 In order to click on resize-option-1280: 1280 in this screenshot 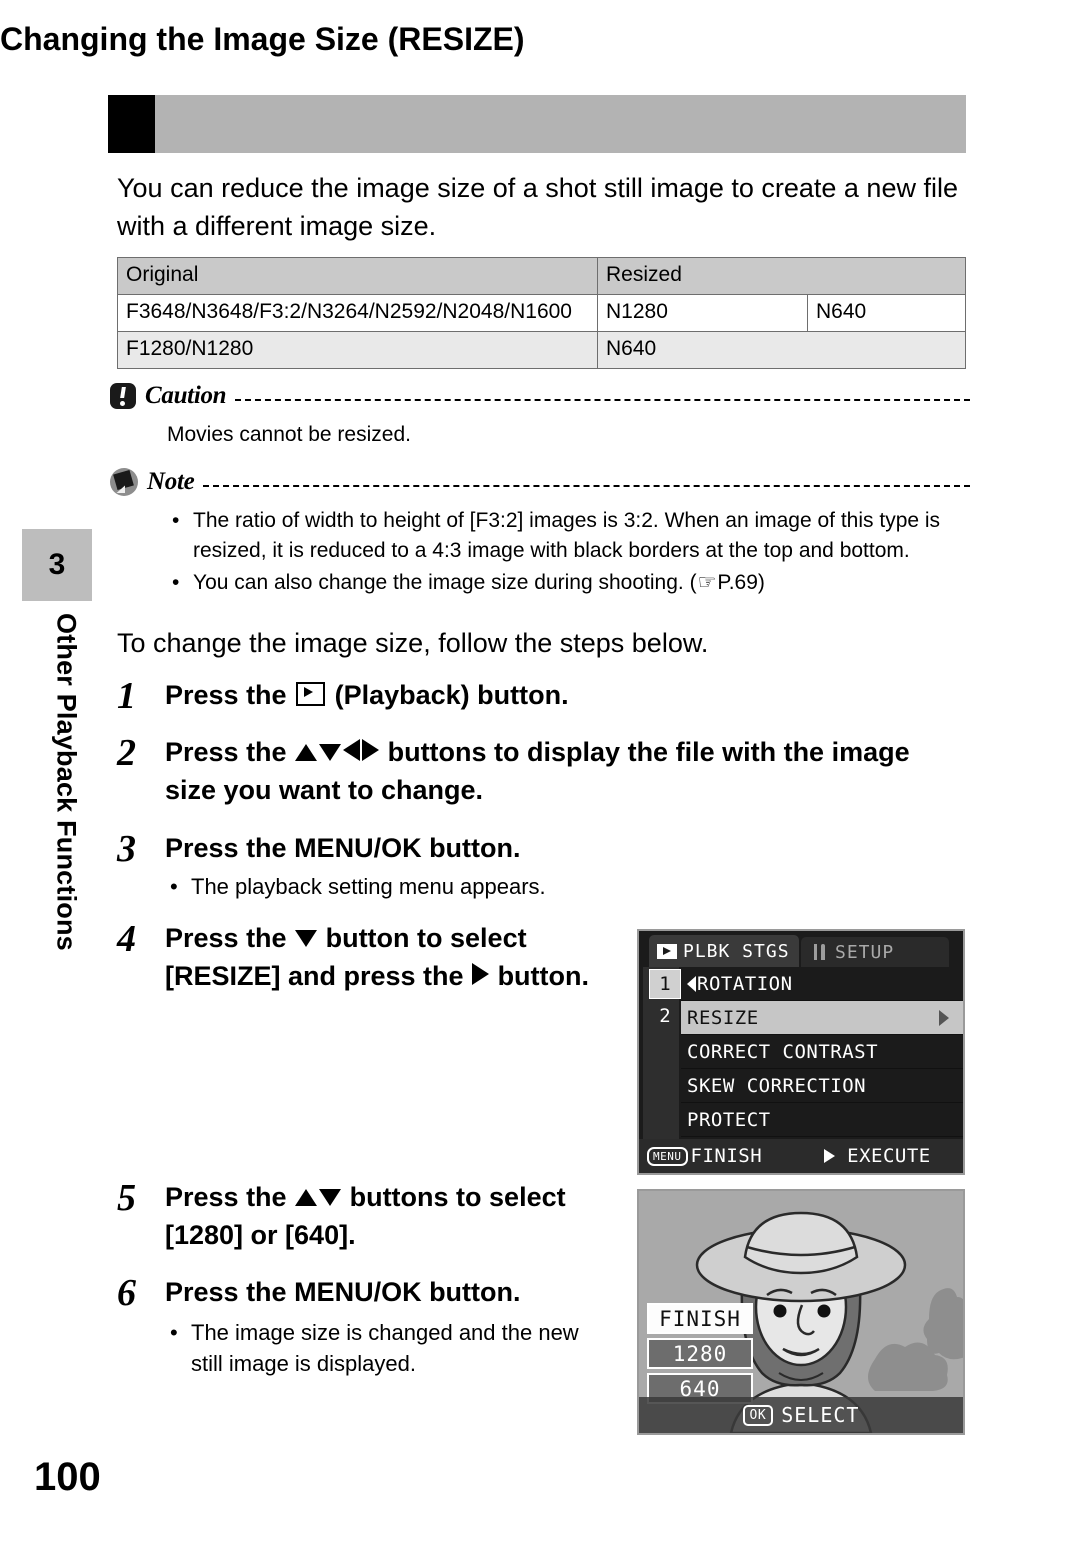, I will do `click(700, 1354)`.